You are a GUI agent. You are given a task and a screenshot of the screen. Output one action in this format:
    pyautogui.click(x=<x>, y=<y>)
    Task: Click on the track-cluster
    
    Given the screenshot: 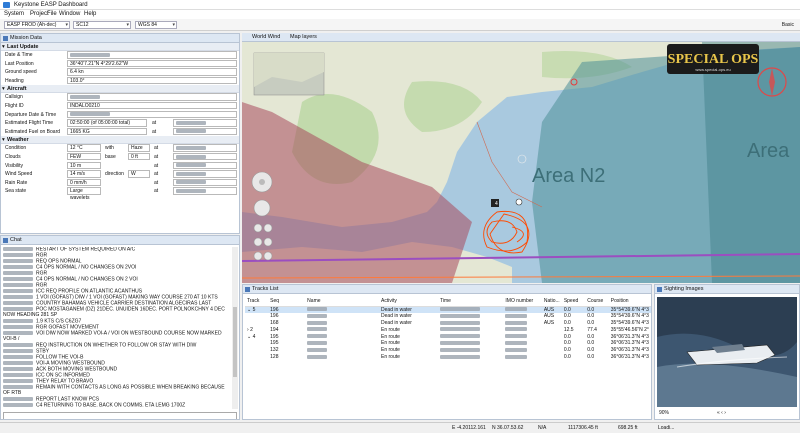 What is the action you would take?
    pyautogui.click(x=506, y=232)
    